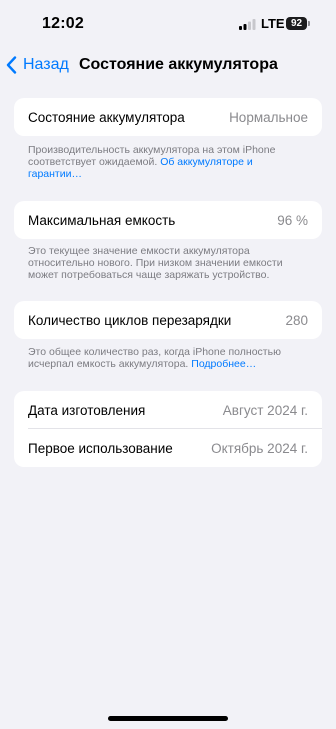 This screenshot has height=729, width=336. Describe the element at coordinates (46, 64) in the screenshot. I see `back-label: Назад` at that location.